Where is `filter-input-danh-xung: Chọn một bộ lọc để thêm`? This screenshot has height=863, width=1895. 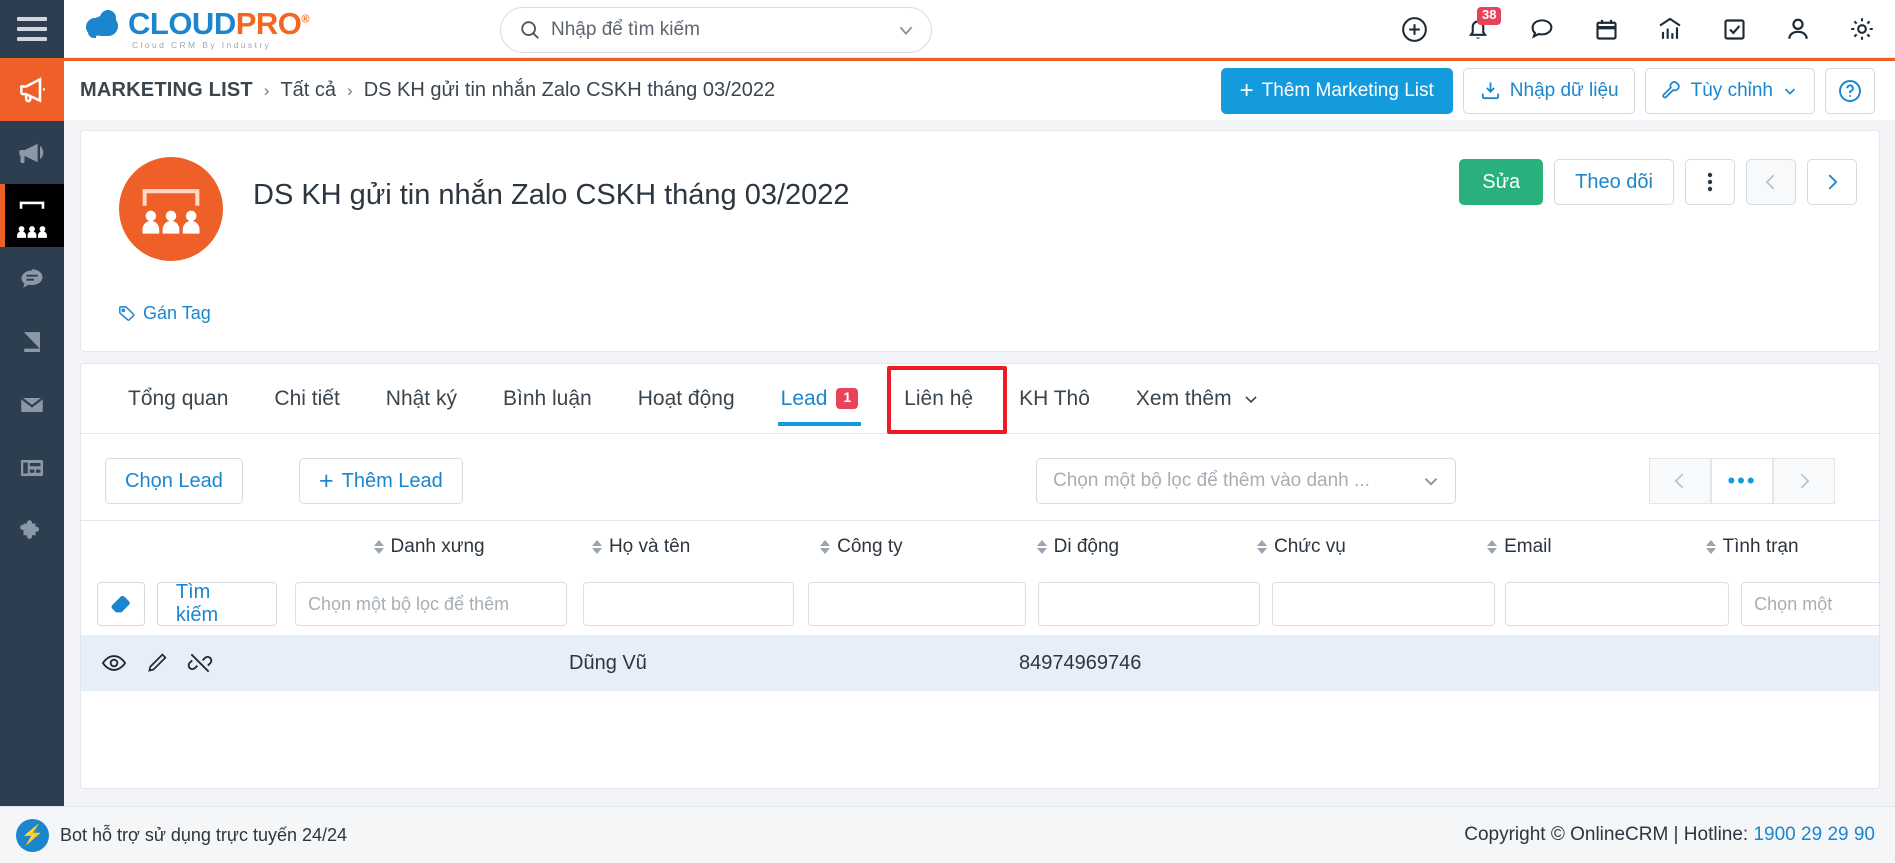 filter-input-danh-xung: Chọn một bộ lọc để thêm is located at coordinates (430, 604).